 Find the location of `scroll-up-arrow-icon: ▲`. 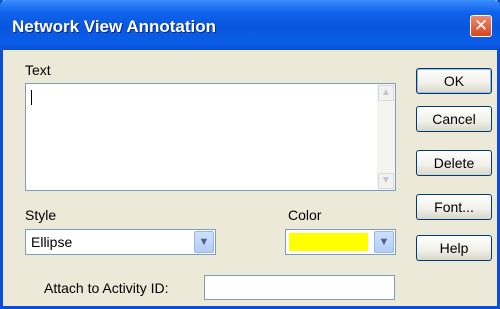

scroll-up-arrow-icon: ▲ is located at coordinates (386, 93).